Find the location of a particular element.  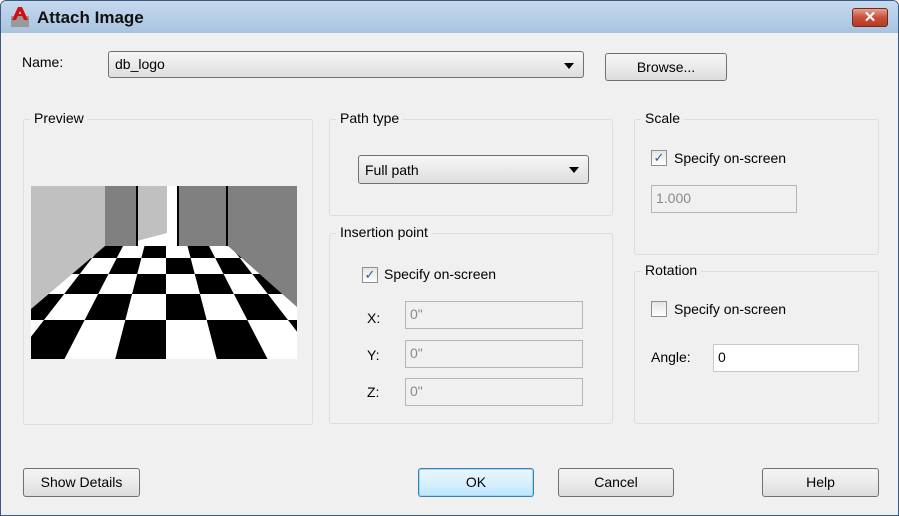

y-field: 0" is located at coordinates (494, 354).